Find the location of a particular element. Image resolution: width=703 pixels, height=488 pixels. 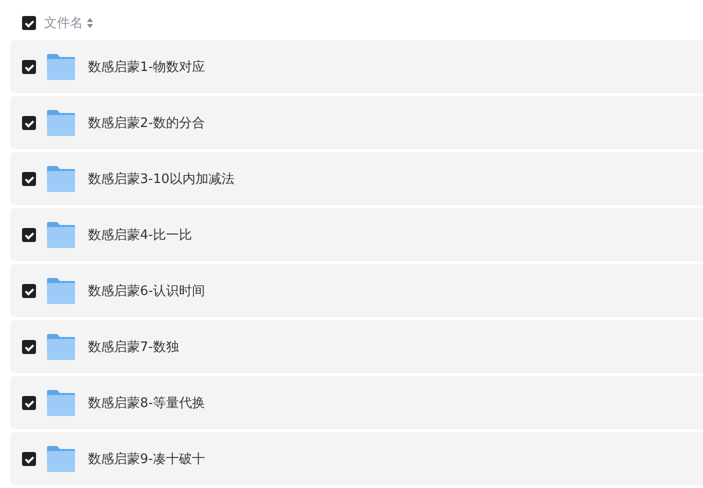

file-row: 数感启蒙6-认识时间 is located at coordinates (356, 290).